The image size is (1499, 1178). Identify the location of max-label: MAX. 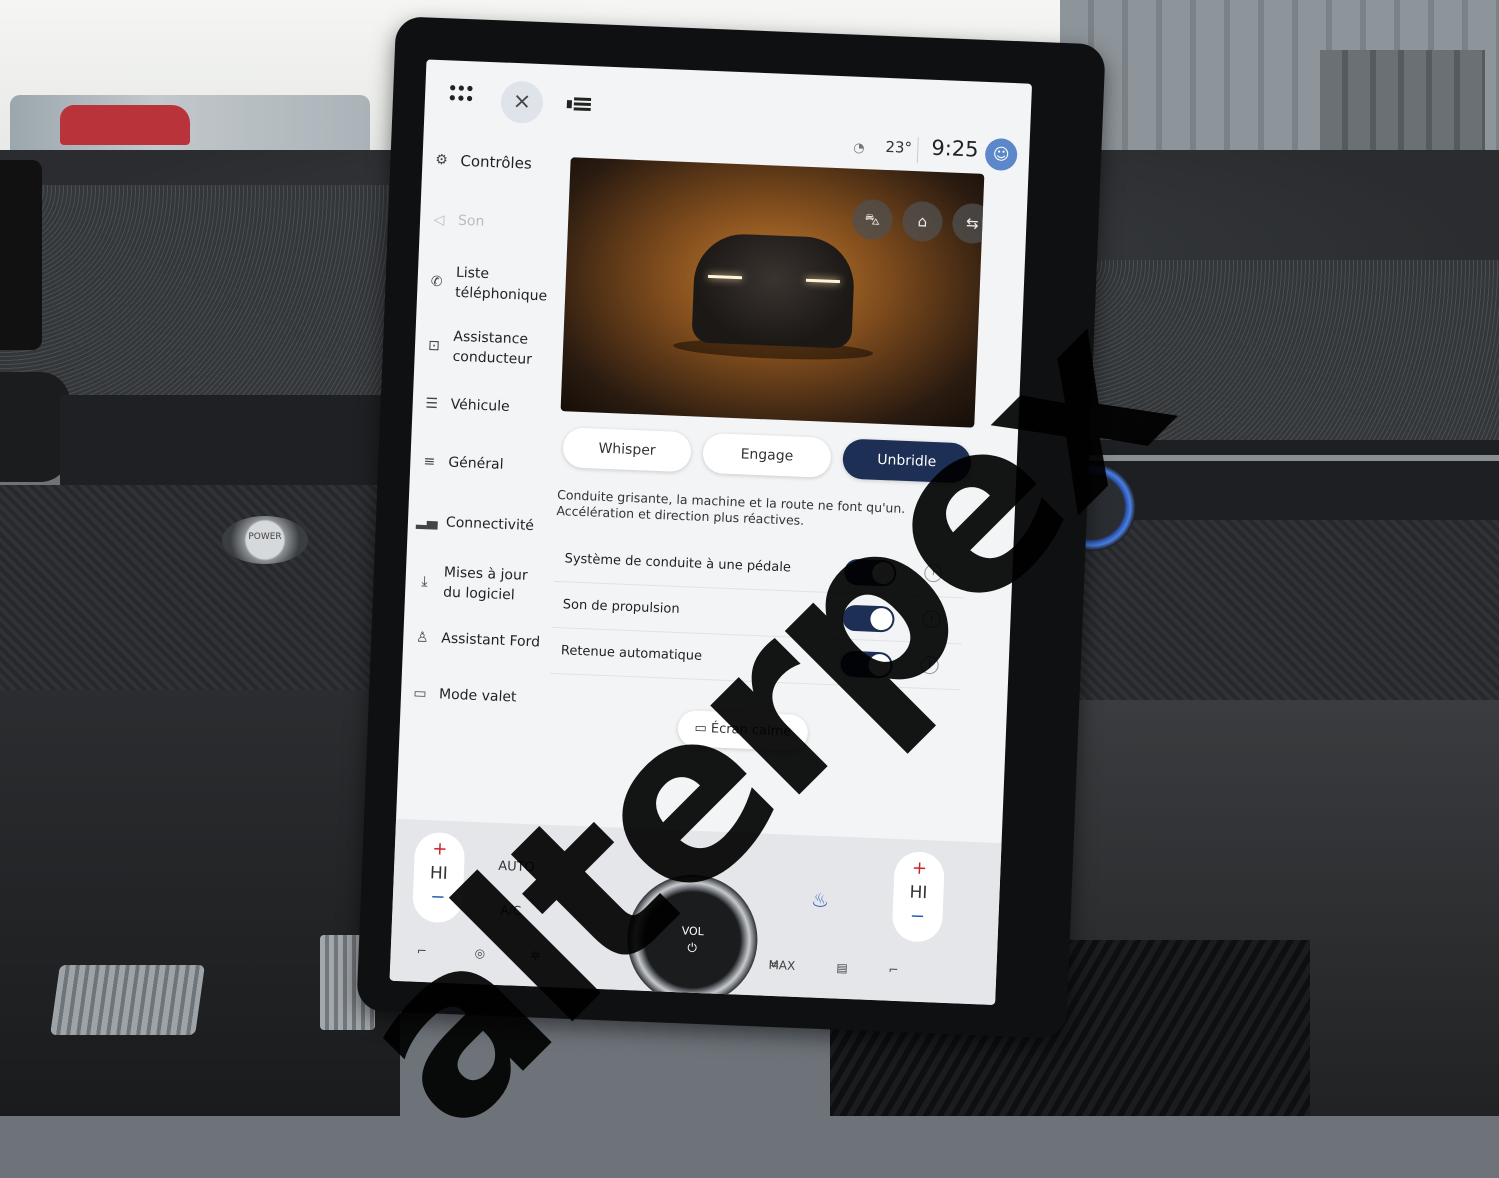
(782, 965).